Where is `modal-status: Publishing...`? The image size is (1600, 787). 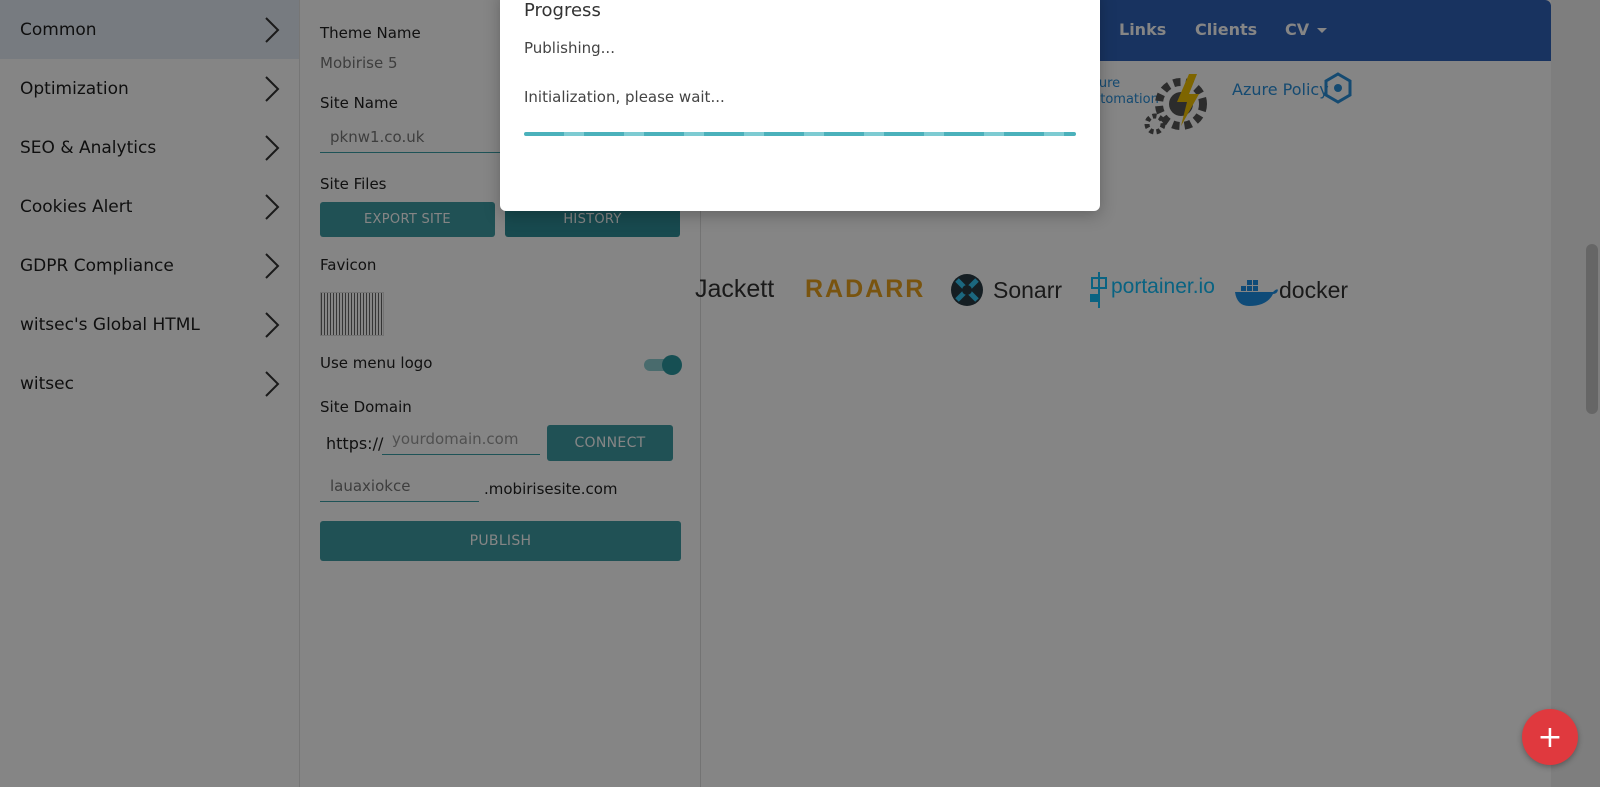
modal-status: Publishing... is located at coordinates (569, 48).